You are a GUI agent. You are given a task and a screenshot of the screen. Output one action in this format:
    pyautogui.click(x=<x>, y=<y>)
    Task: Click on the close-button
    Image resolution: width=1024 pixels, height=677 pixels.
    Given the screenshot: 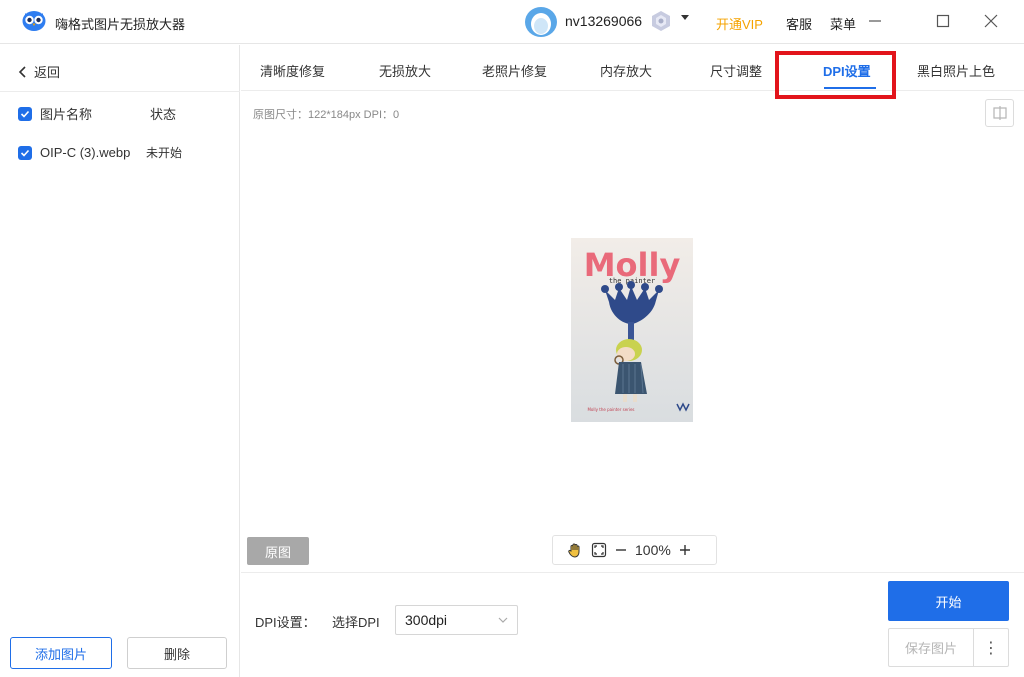 What is the action you would take?
    pyautogui.click(x=991, y=21)
    